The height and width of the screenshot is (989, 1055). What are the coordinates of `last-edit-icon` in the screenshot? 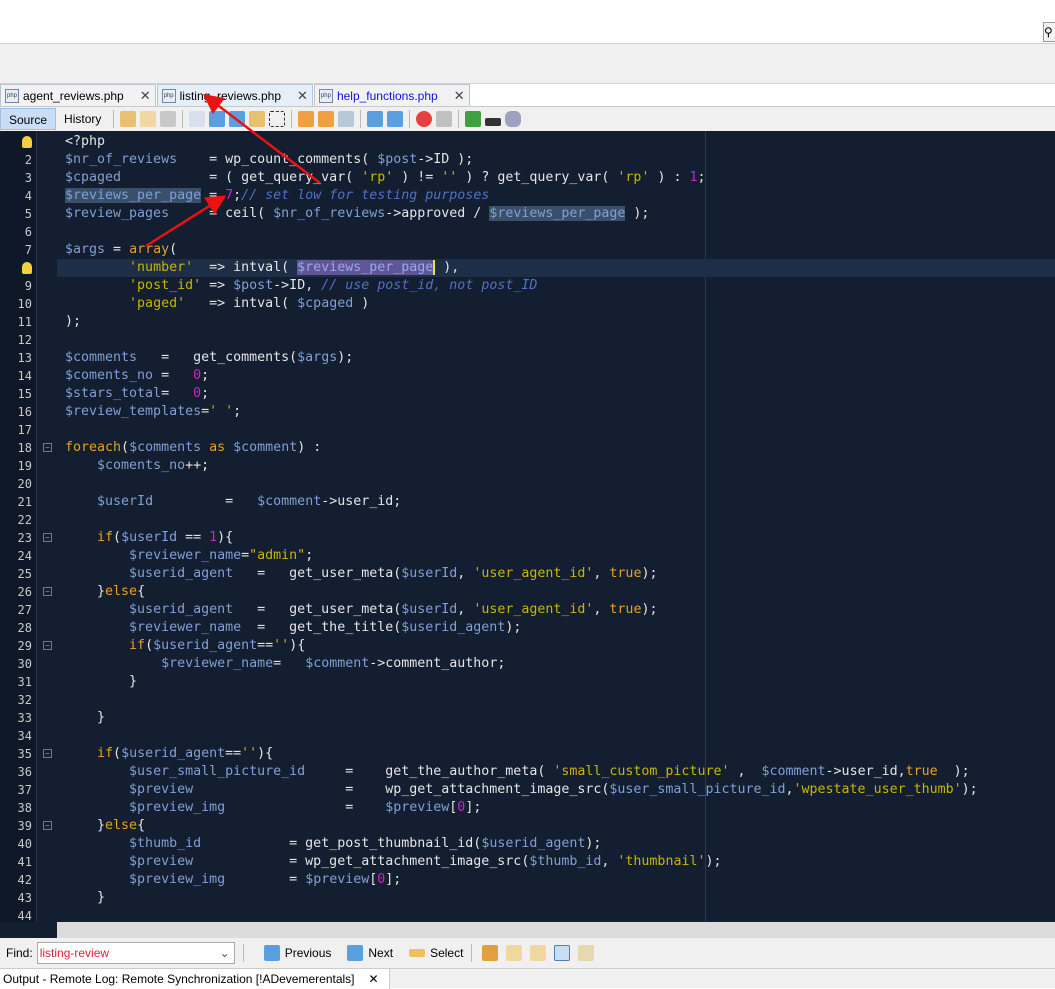 It's located at (128, 119).